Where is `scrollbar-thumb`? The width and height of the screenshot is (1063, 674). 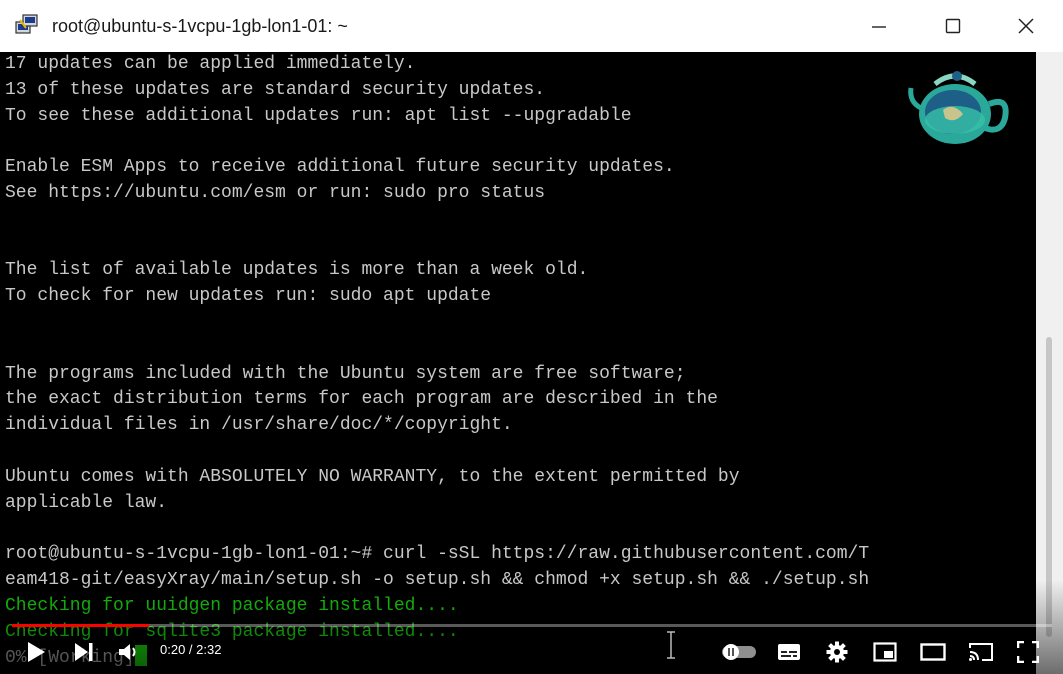
scrollbar-thumb is located at coordinates (1049, 487).